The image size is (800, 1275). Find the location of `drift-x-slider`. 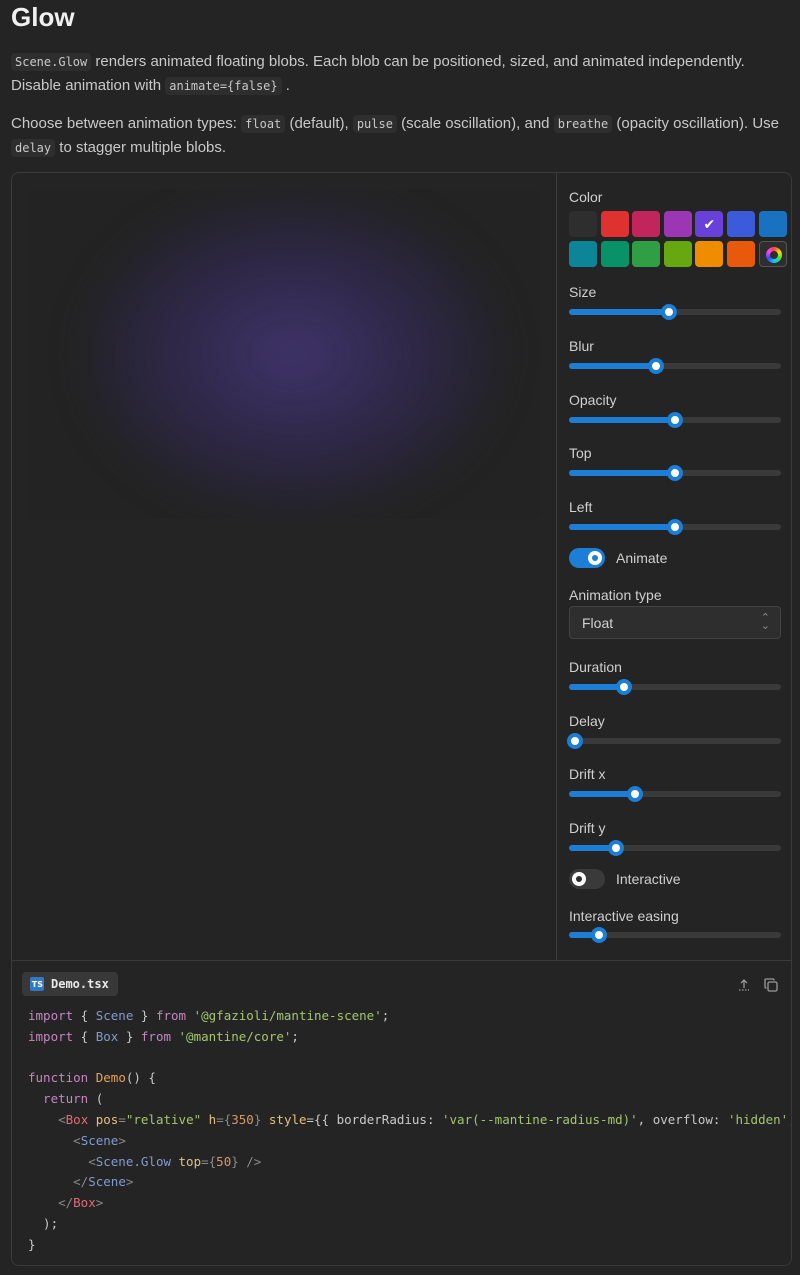

drift-x-slider is located at coordinates (675, 793).